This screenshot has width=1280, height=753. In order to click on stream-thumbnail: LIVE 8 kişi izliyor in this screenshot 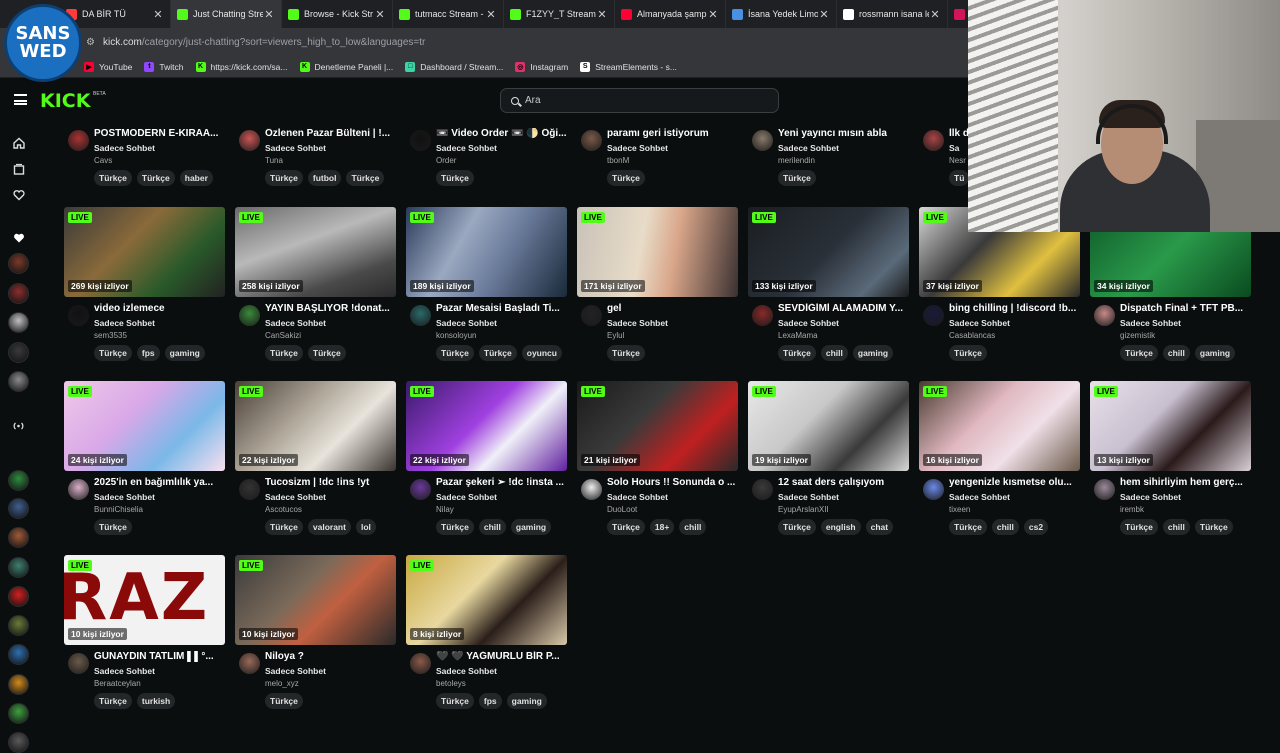, I will do `click(486, 600)`.